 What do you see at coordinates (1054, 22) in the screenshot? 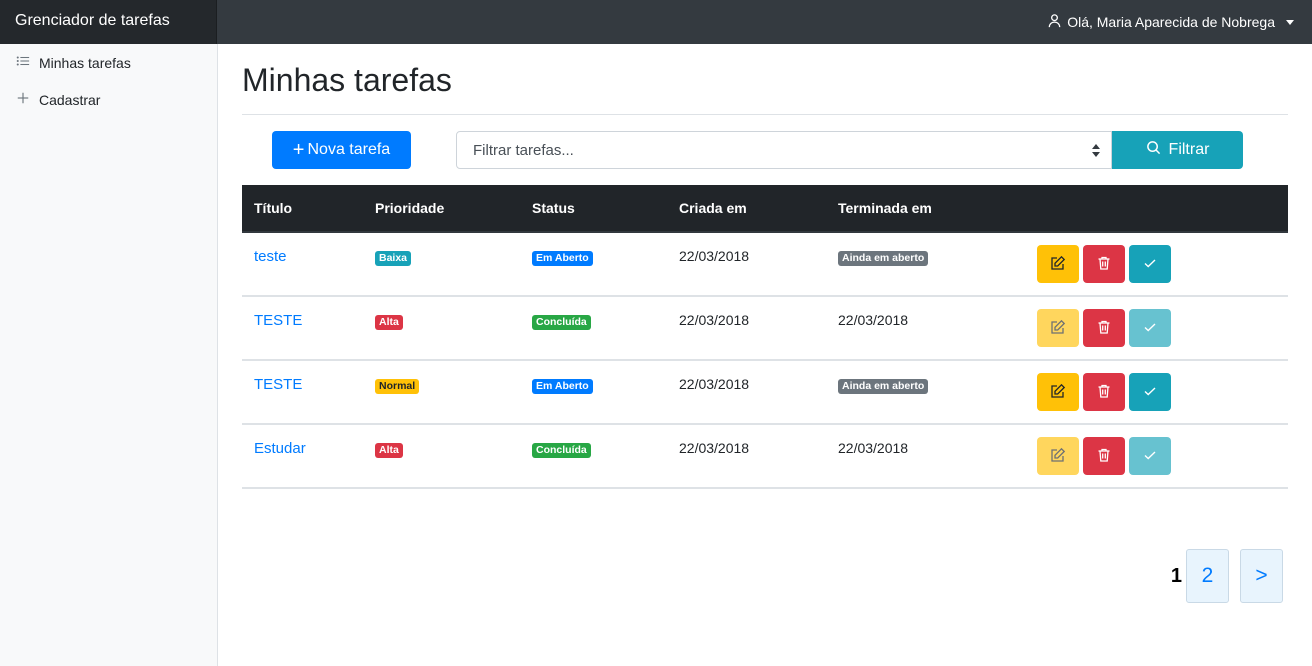
I see `user-icon` at bounding box center [1054, 22].